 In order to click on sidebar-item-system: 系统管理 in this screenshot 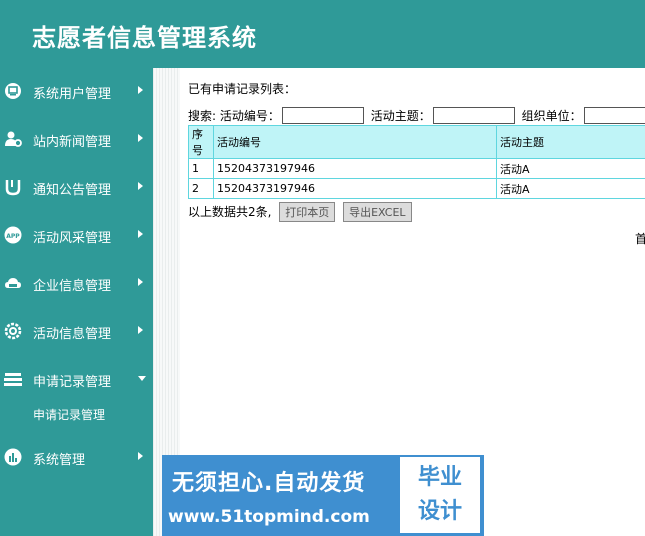, I will do `click(76, 458)`.